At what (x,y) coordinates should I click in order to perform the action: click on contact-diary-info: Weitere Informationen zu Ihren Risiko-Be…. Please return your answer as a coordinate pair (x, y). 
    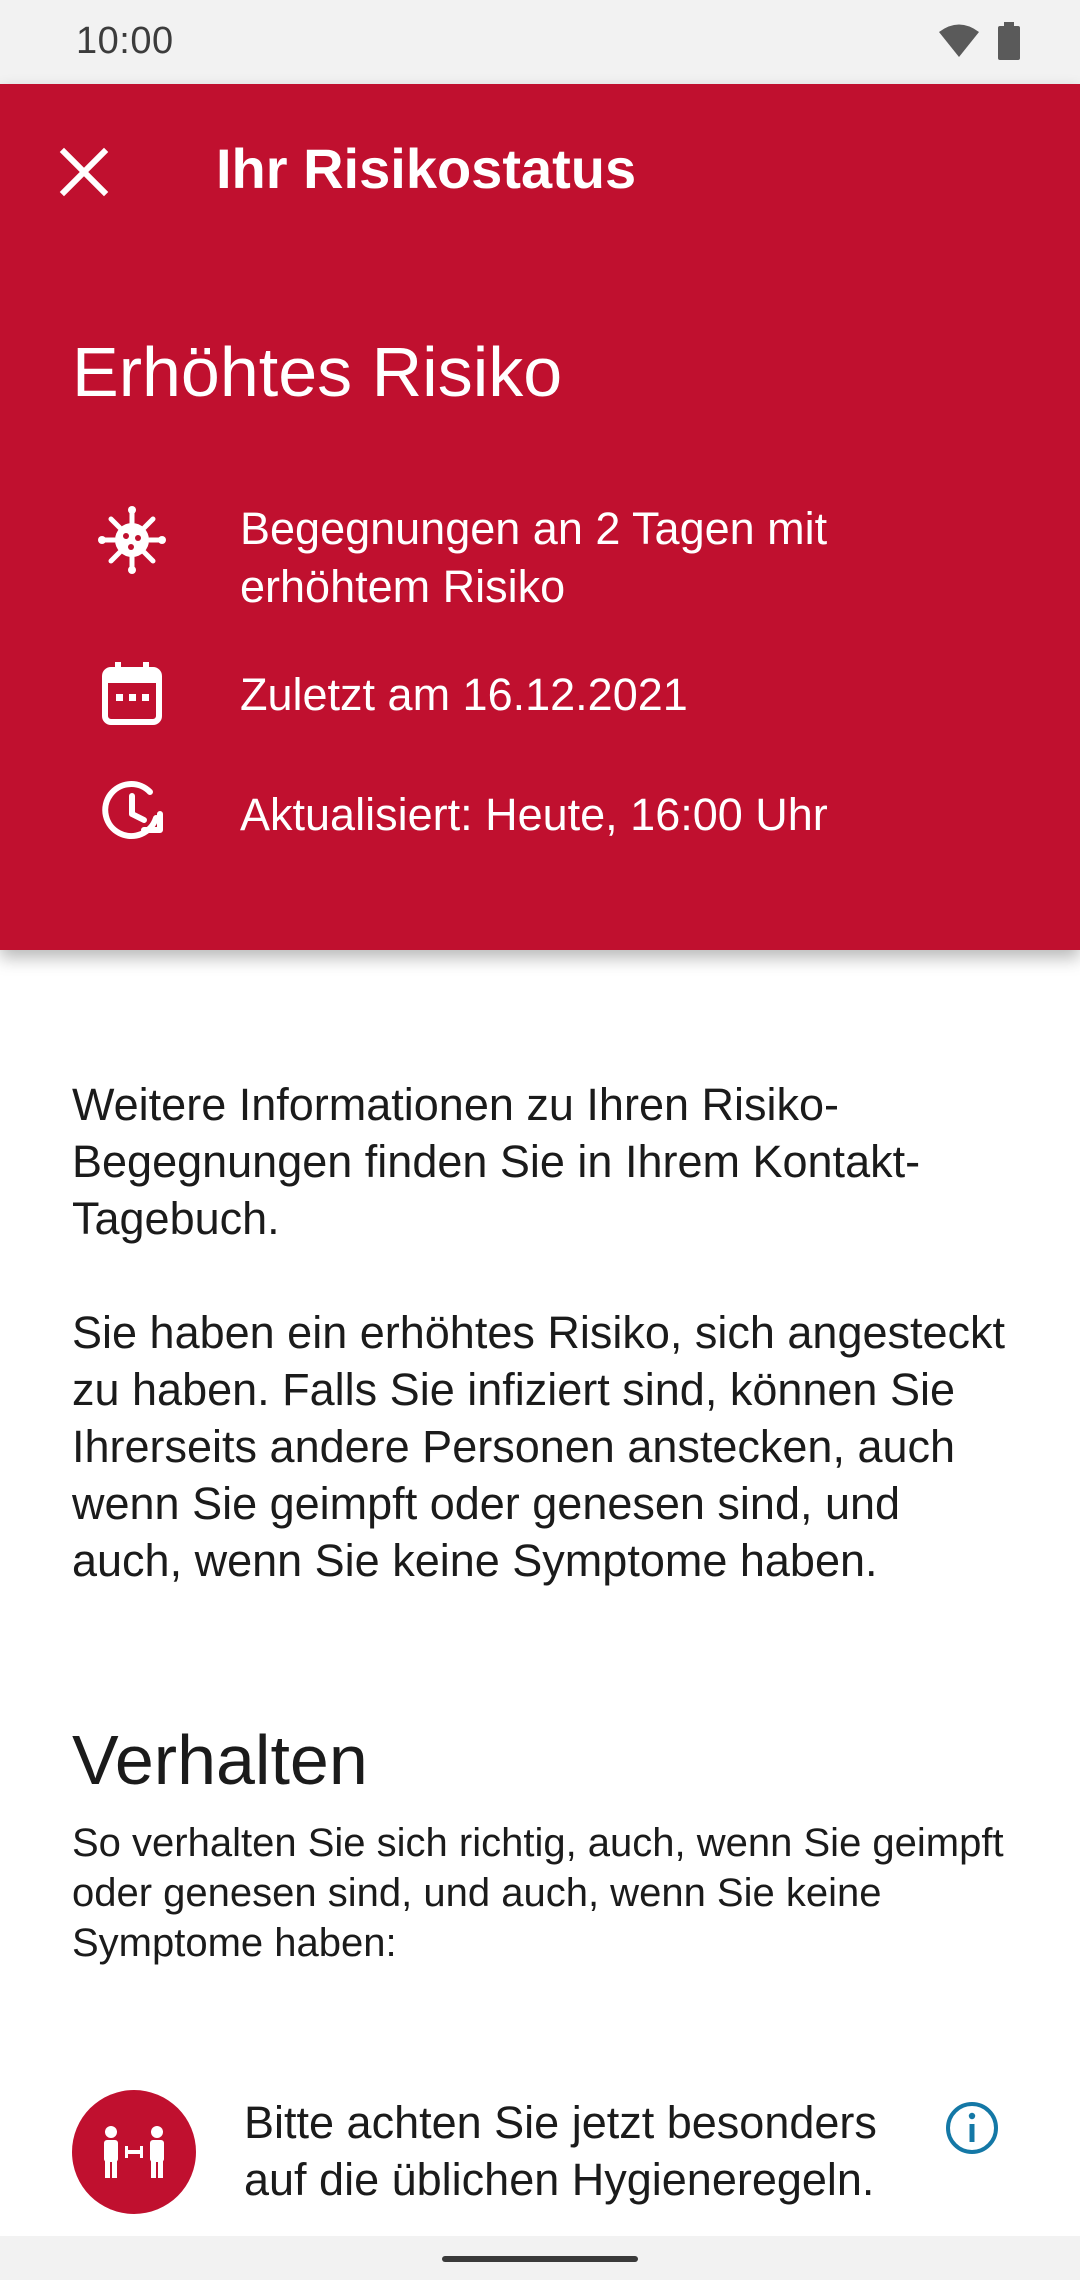
    Looking at the image, I should click on (496, 1161).